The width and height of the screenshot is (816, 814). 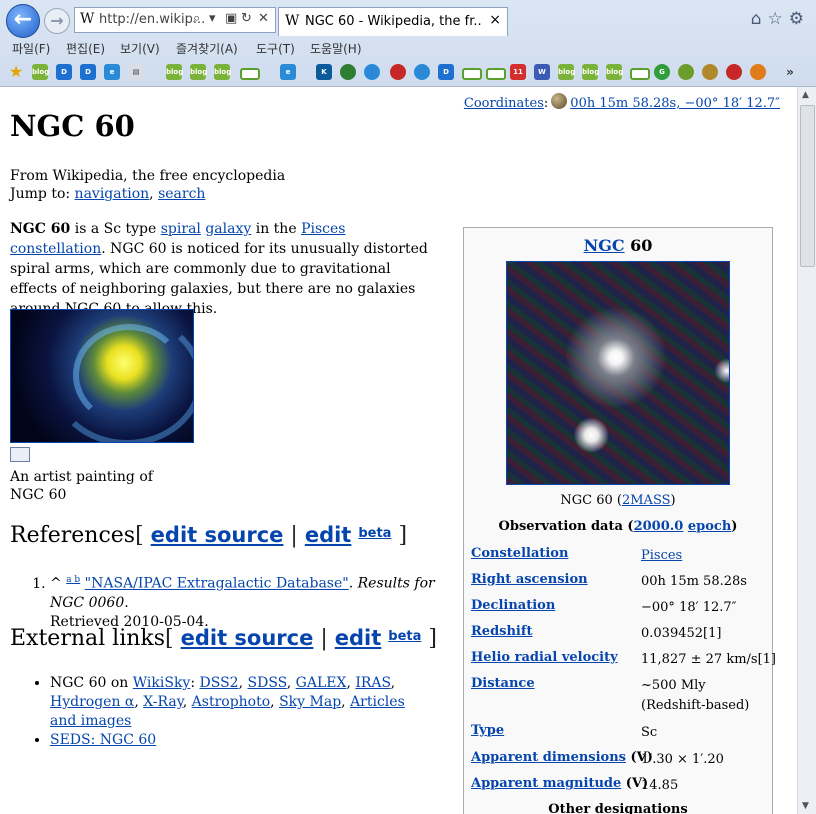 What do you see at coordinates (162, 683) in the screenshot?
I see `wikisky-link: WikiSky` at bounding box center [162, 683].